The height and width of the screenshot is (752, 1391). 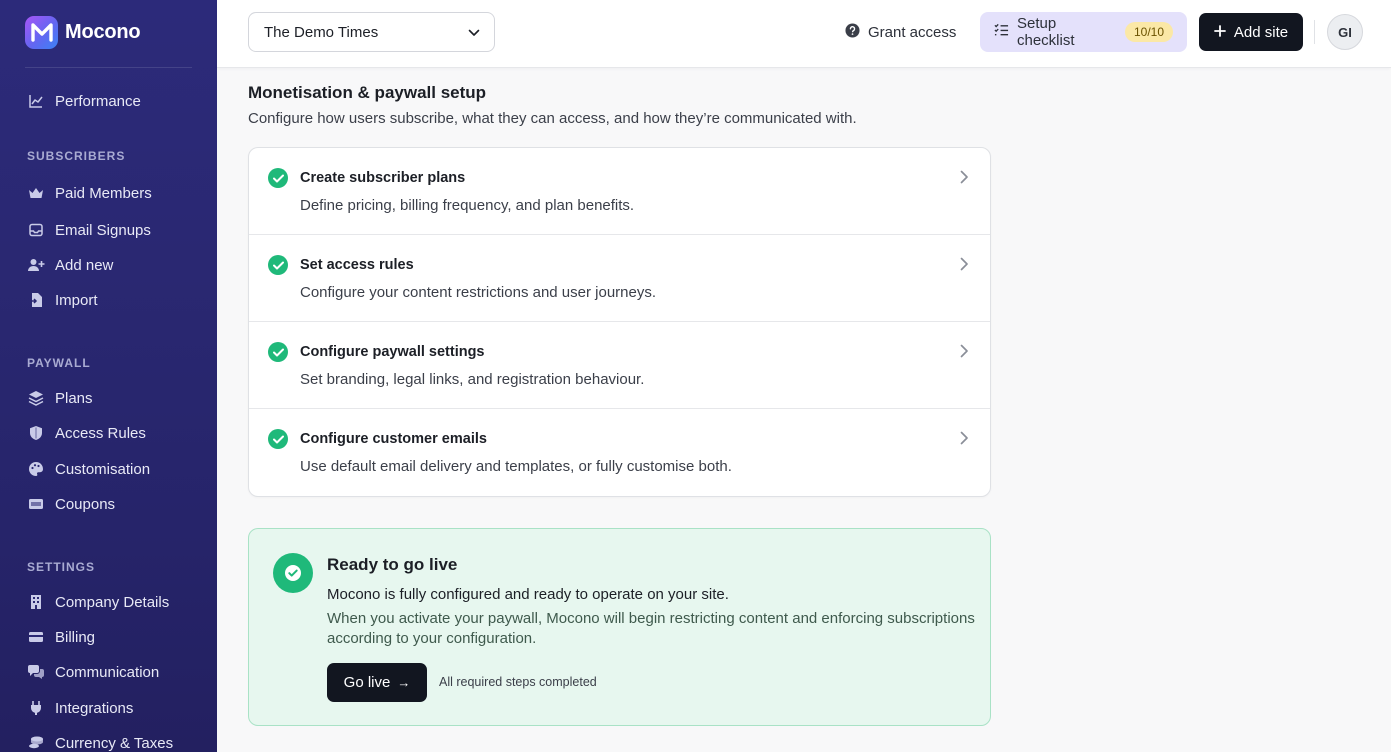 I want to click on brand: Mocono, so click(x=83, y=32).